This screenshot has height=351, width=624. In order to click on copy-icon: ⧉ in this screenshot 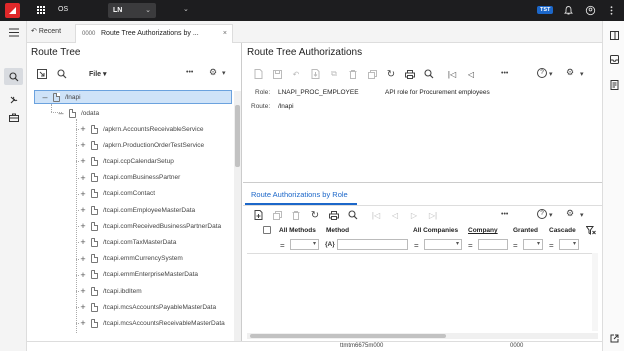, I will do `click(334, 74)`.